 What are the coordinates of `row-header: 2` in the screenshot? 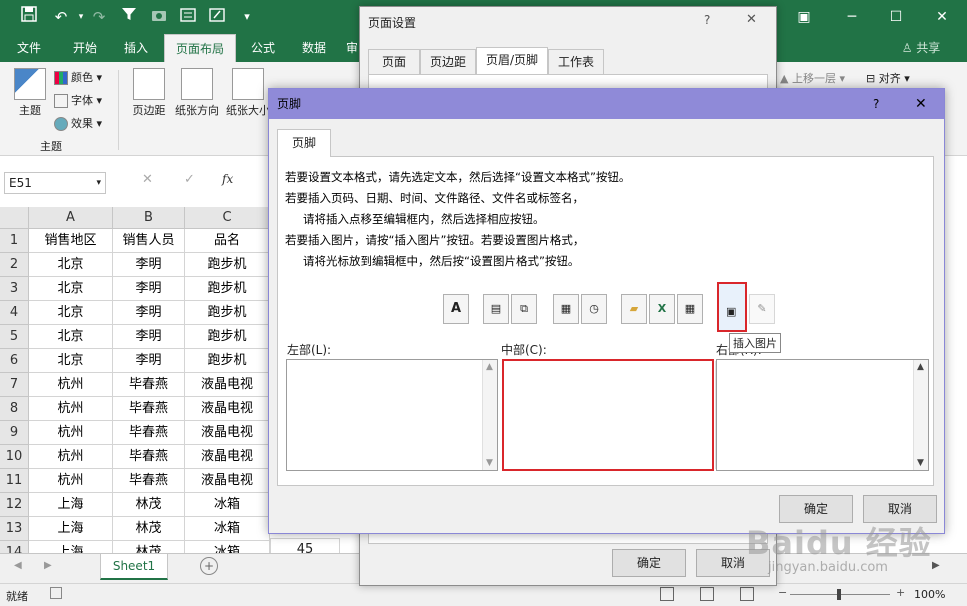 It's located at (14, 265).